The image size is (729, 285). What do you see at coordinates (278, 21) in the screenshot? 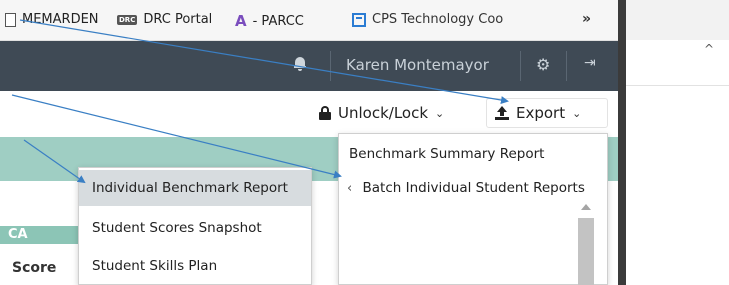
I see `bookmark-label: - PARCC` at bounding box center [278, 21].